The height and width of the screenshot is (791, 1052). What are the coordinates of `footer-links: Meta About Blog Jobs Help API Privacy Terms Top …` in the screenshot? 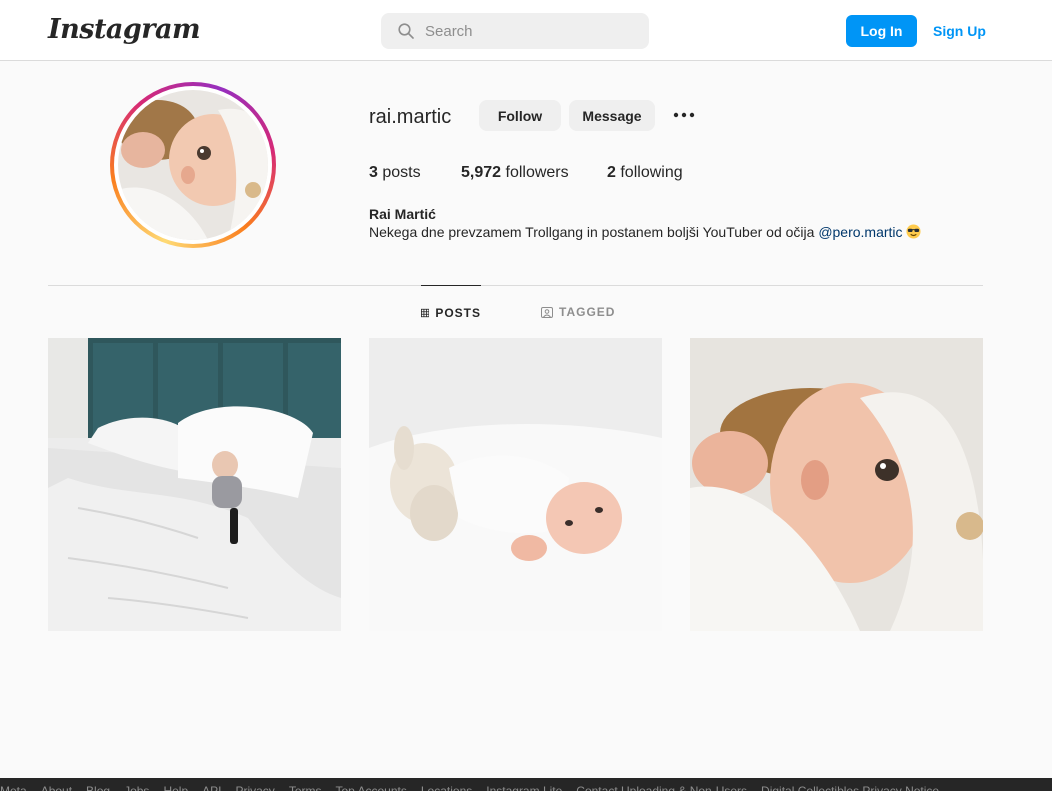 It's located at (526, 784).